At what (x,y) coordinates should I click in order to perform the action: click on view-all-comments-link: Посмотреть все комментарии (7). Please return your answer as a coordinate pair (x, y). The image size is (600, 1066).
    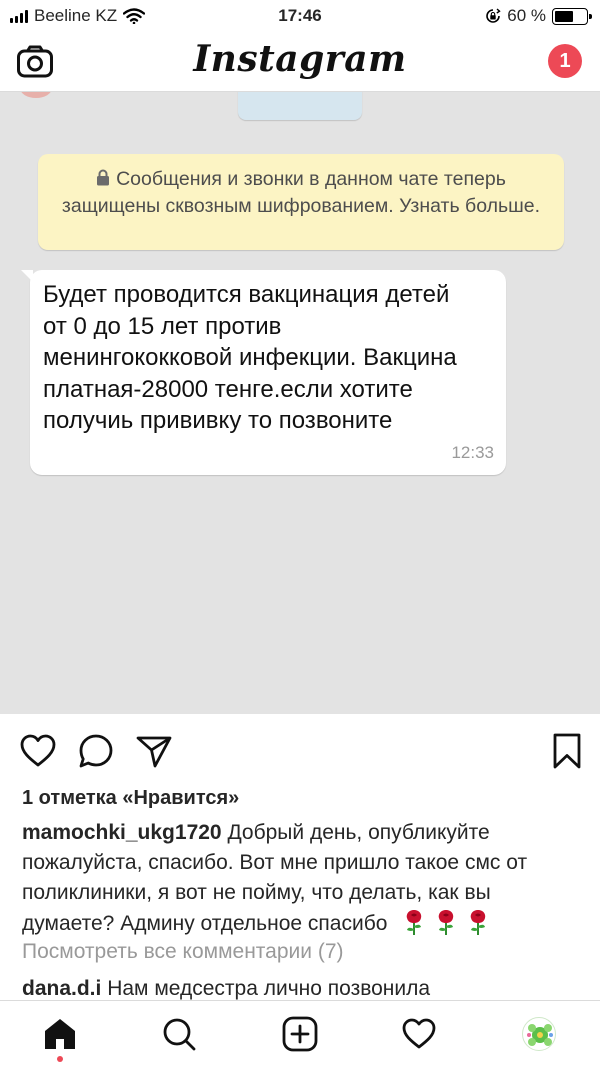
    Looking at the image, I should click on (183, 952).